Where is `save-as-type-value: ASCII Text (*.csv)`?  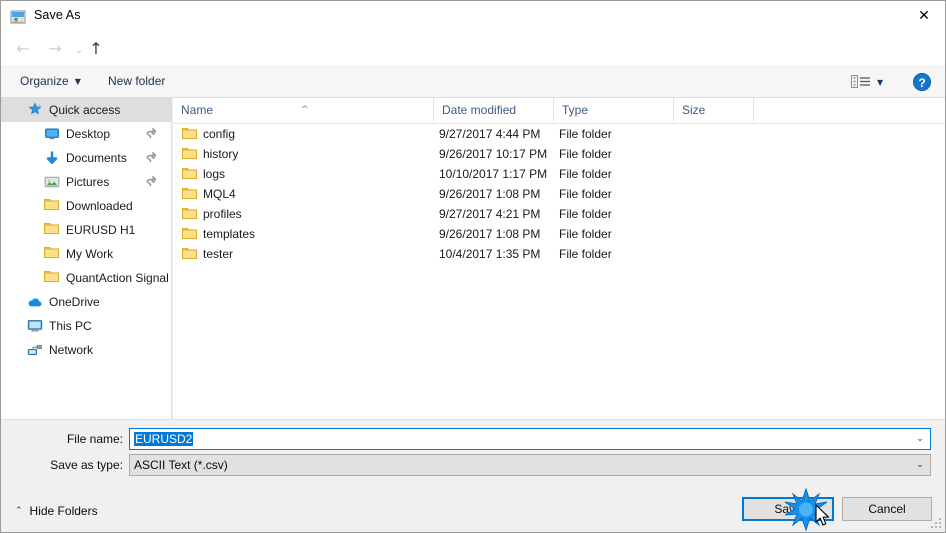 save-as-type-value: ASCII Text (*.csv) is located at coordinates (520, 465).